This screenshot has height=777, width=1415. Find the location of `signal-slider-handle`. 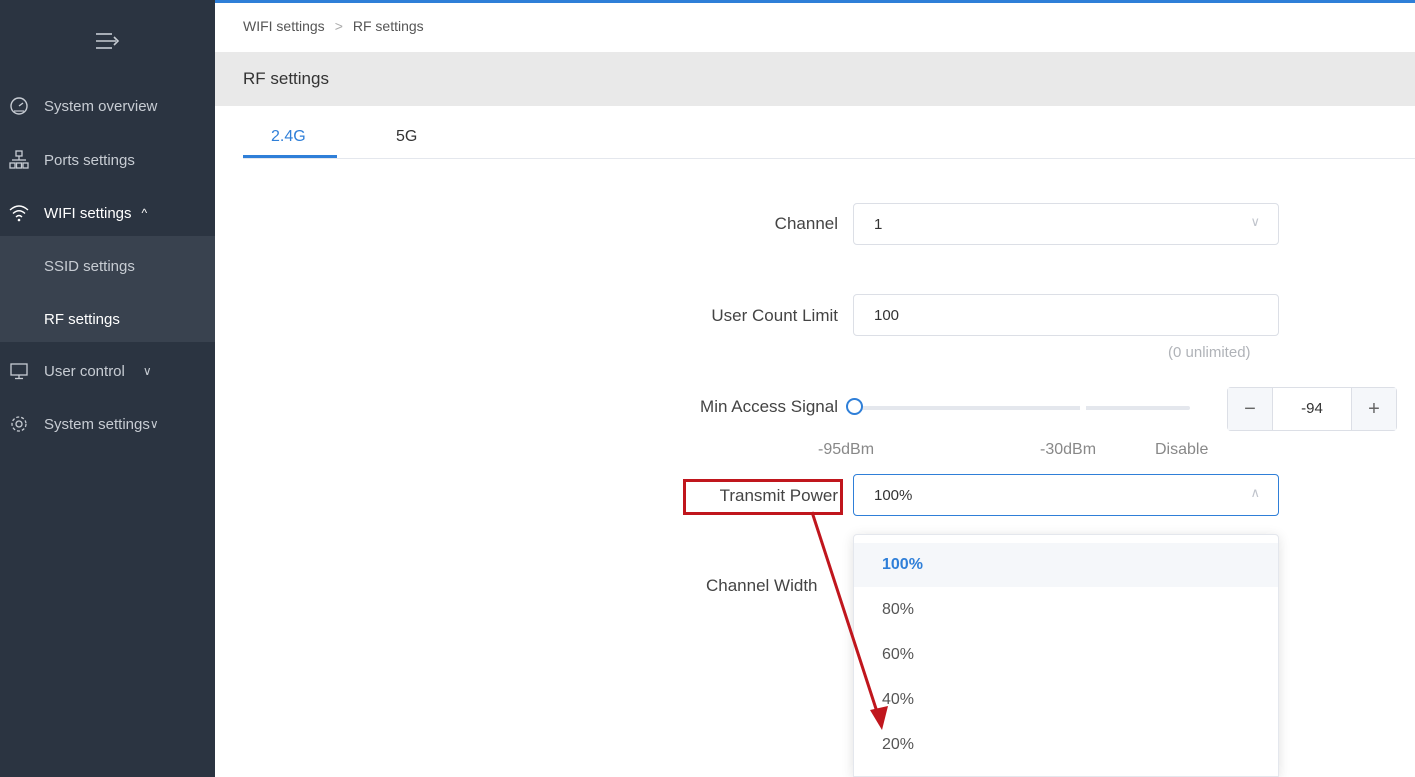

signal-slider-handle is located at coordinates (854, 406).